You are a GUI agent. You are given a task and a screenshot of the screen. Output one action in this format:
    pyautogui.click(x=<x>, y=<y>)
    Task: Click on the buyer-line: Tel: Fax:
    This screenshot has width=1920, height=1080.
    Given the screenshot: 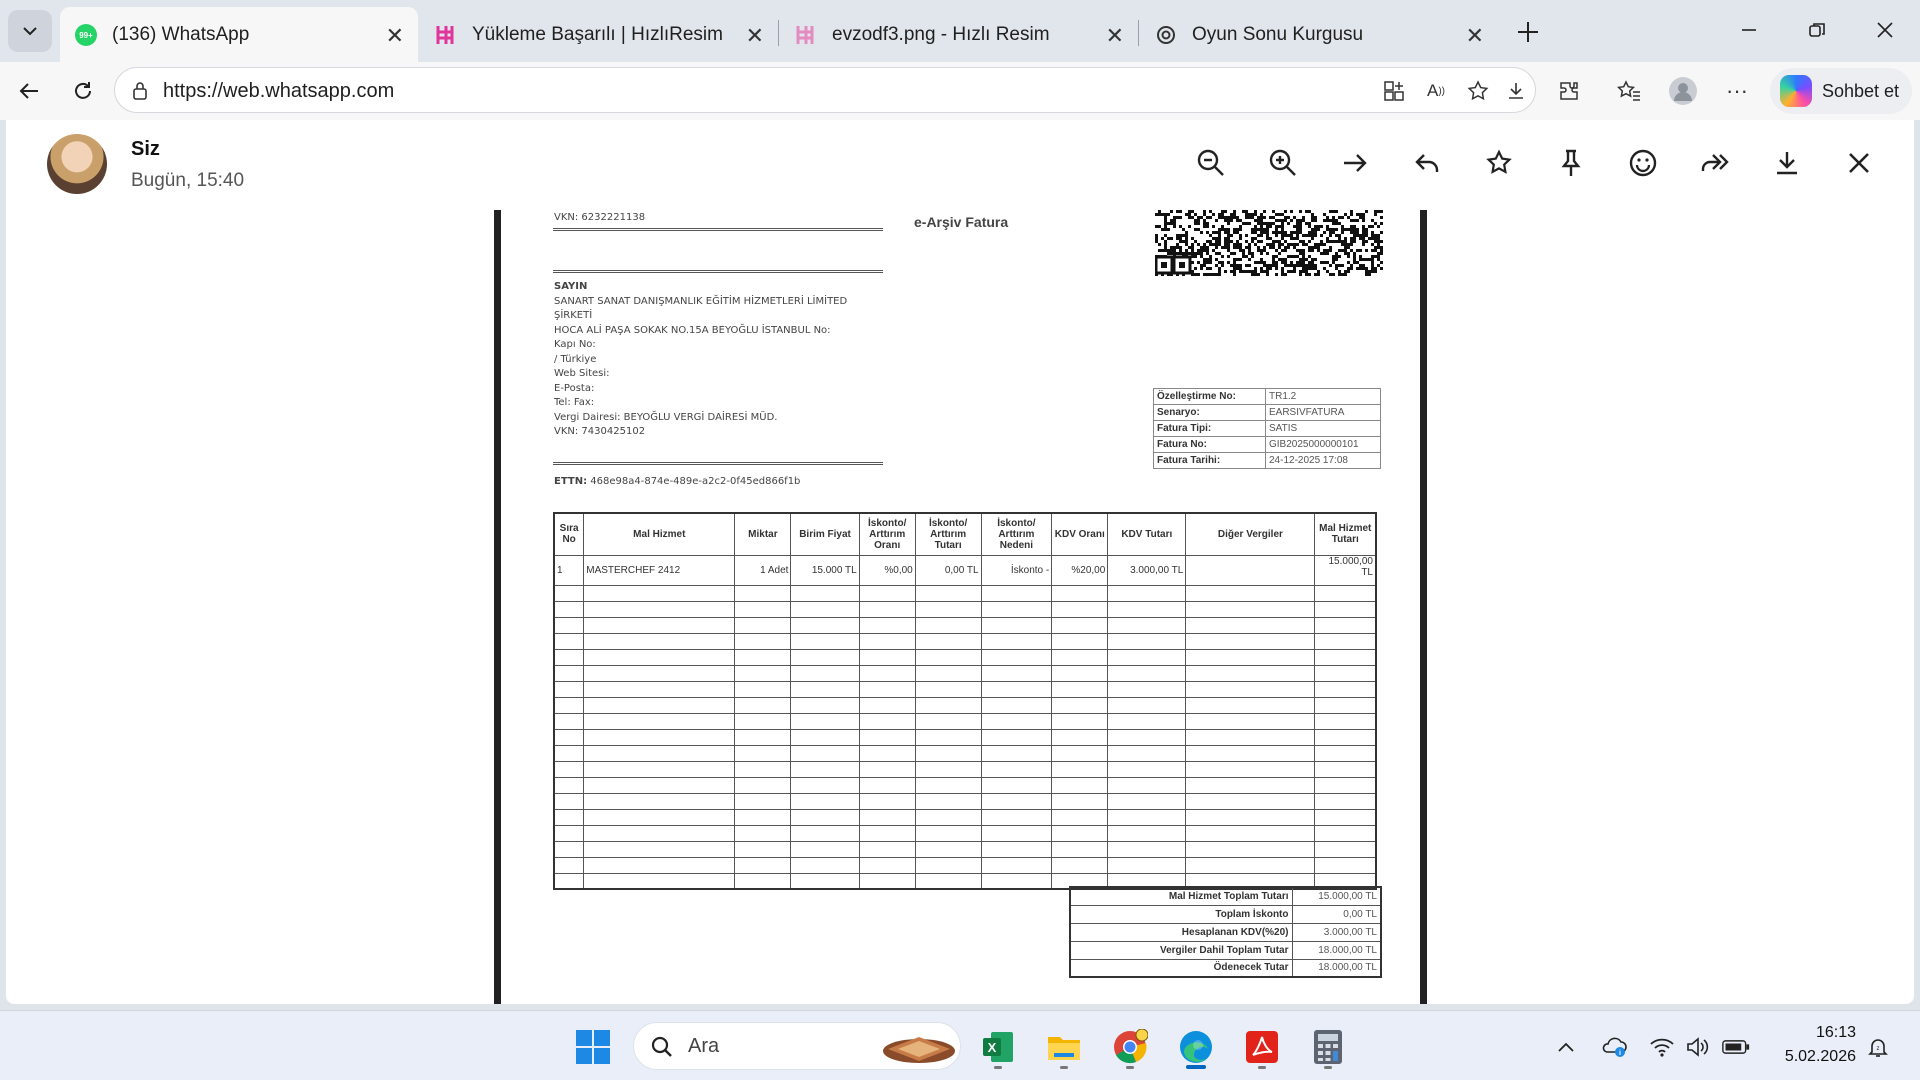 What is the action you would take?
    pyautogui.click(x=574, y=402)
    